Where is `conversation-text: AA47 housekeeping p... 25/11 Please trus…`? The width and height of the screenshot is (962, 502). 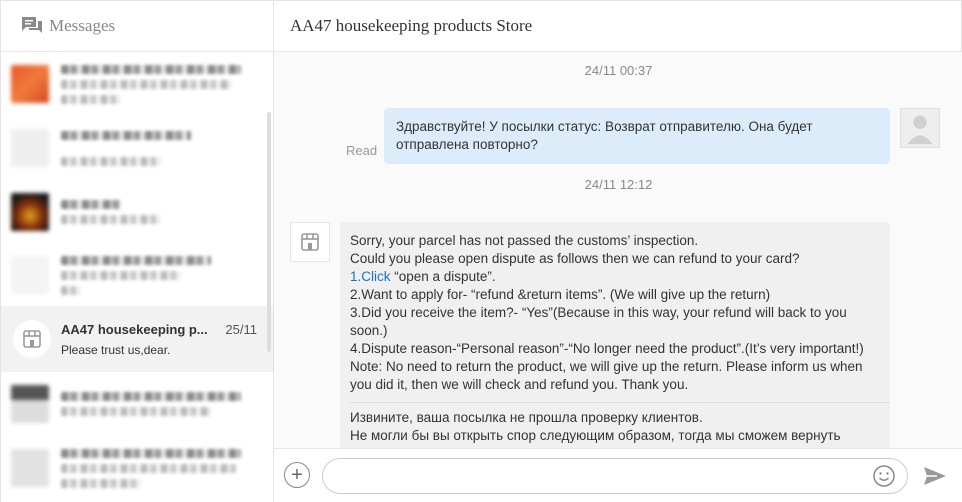 conversation-text: AA47 housekeeping p... 25/11 Please trus… is located at coordinates (161, 339).